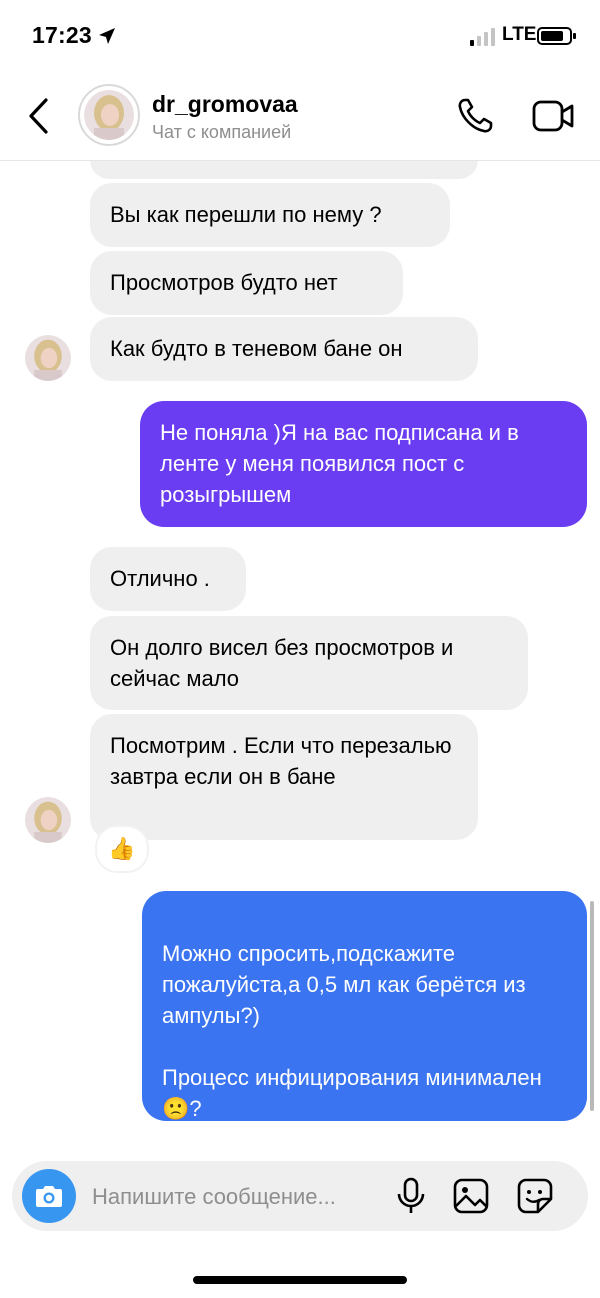 Image resolution: width=600 pixels, height=1298 pixels. I want to click on call-button, so click(475, 116).